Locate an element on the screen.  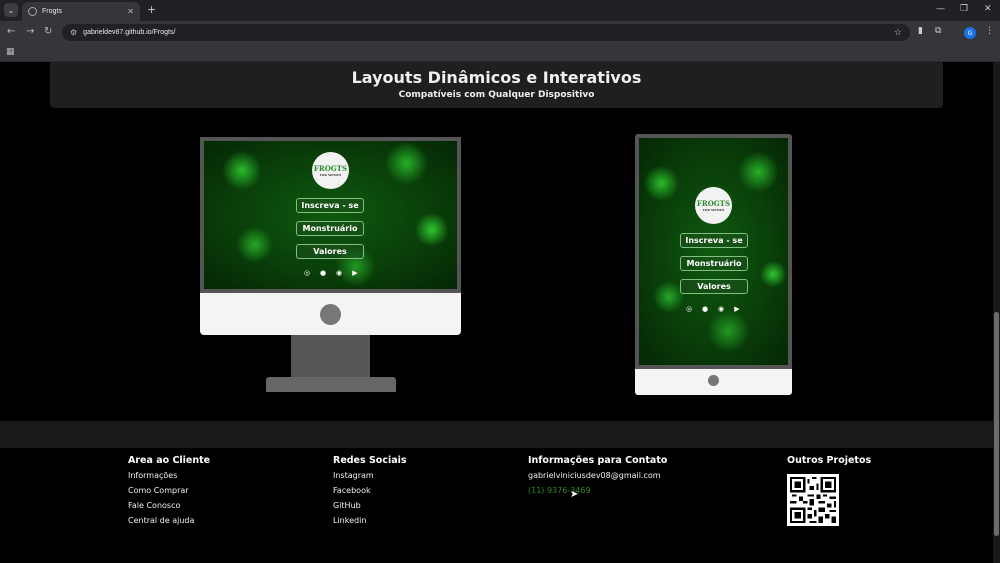
footer-heading: Informações para Contato is located at coordinates (598, 460).